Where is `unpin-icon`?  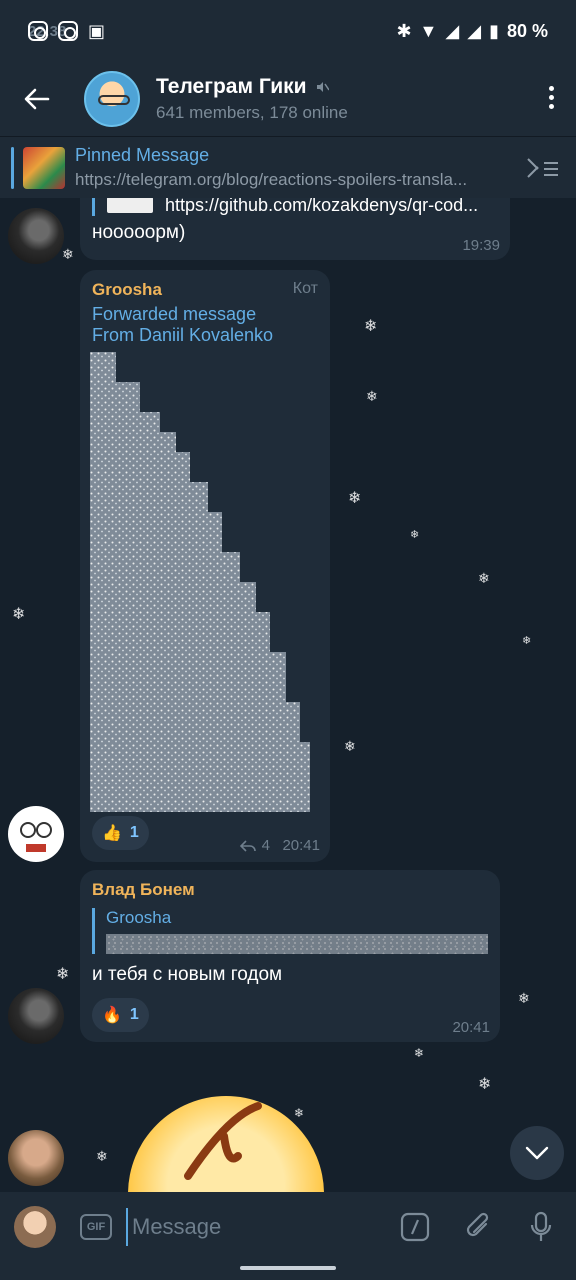
unpin-icon is located at coordinates (542, 168).